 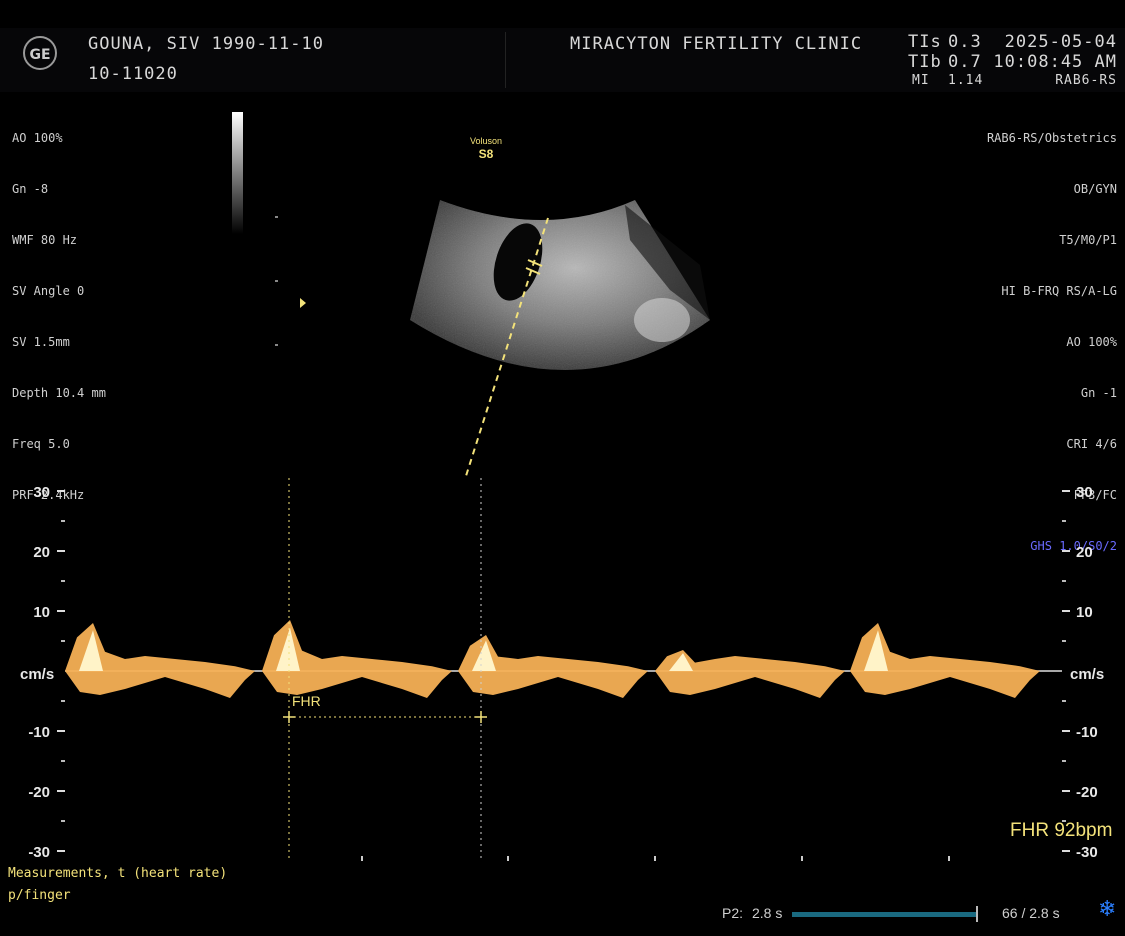 I want to click on focus-marker-icon, so click(x=303, y=303).